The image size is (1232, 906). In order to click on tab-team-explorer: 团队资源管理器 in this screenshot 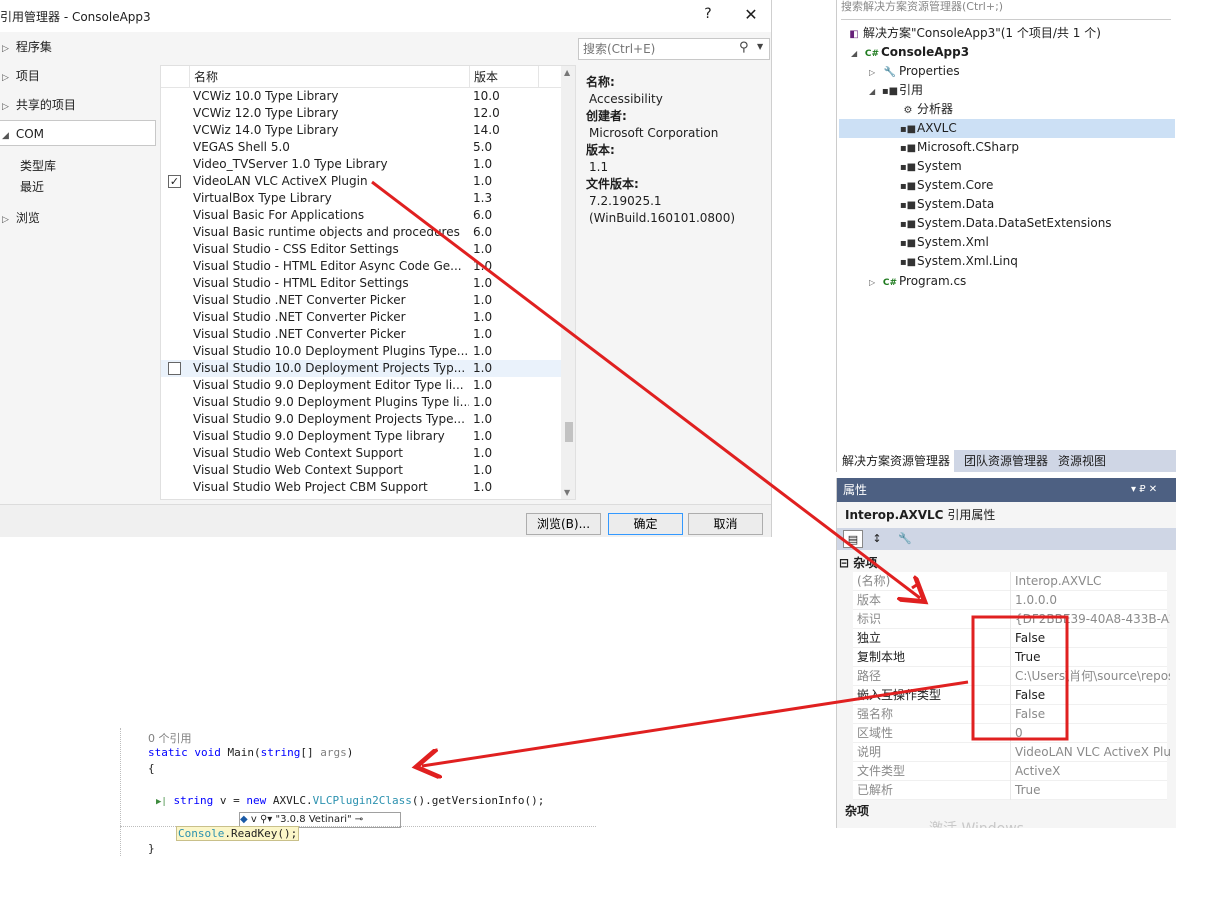, I will do `click(1006, 461)`.